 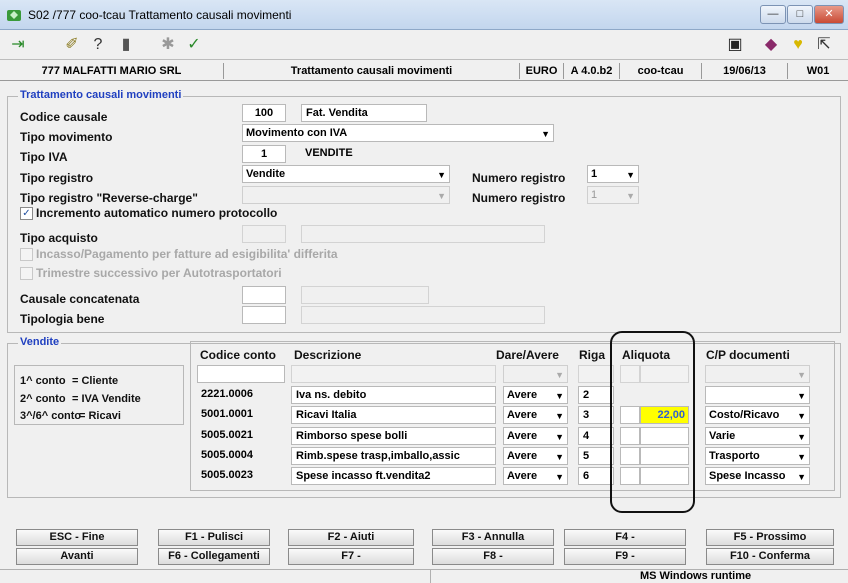 What do you see at coordinates (372, 71) in the screenshot?
I see `program-name: Trattamento causali movimenti` at bounding box center [372, 71].